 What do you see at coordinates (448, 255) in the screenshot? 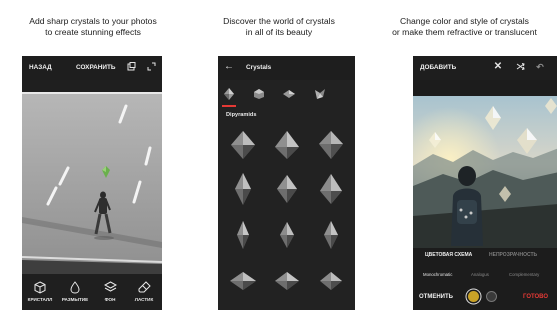
I see `tab-color-scheme: ЦВЕТОВАЯ СХЕМА` at bounding box center [448, 255].